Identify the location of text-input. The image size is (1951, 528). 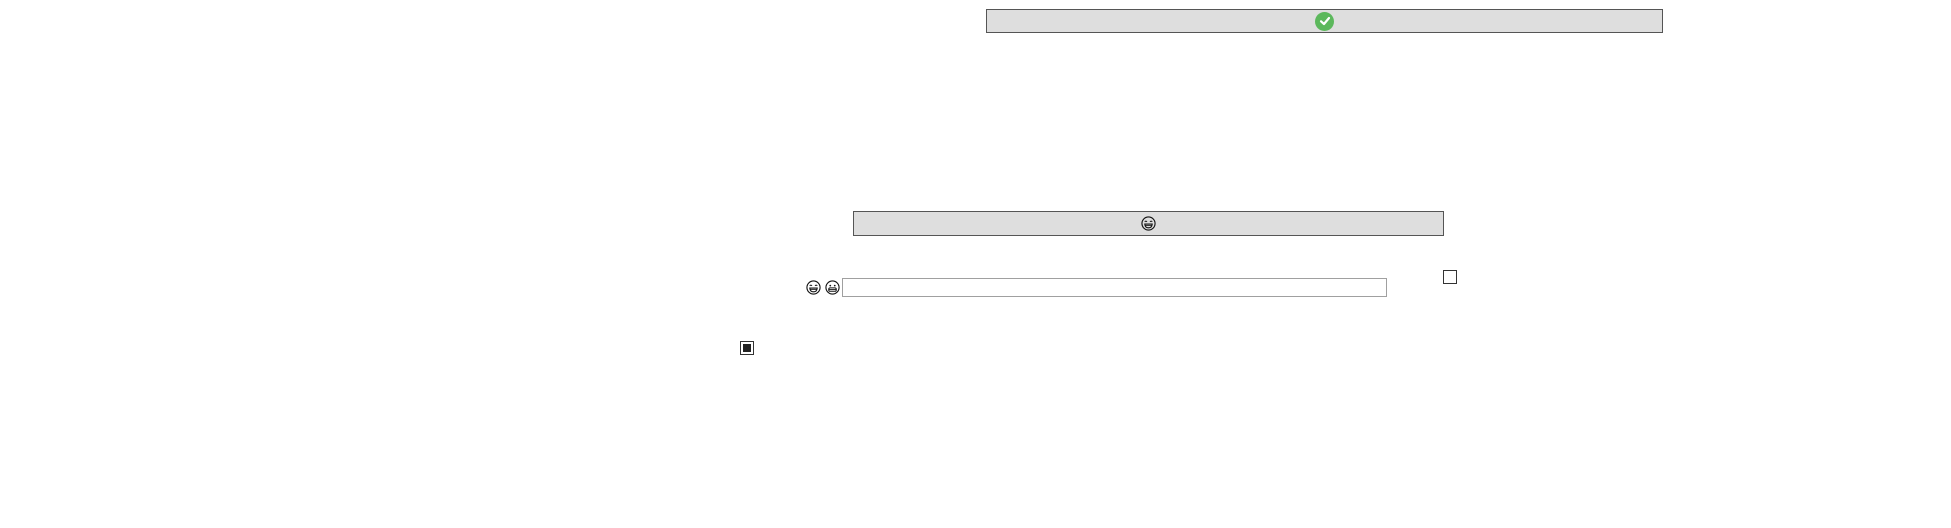
(1114, 287).